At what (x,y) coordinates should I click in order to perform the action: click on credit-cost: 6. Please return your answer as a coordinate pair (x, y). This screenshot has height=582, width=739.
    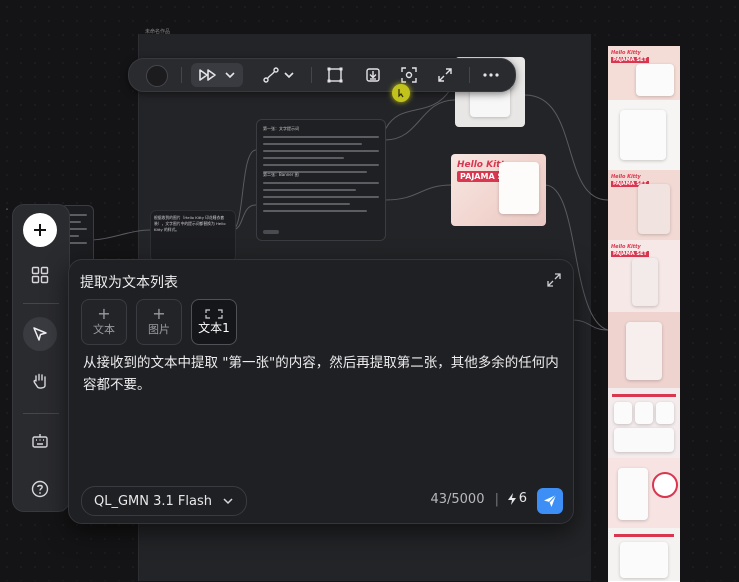
    Looking at the image, I should click on (517, 498).